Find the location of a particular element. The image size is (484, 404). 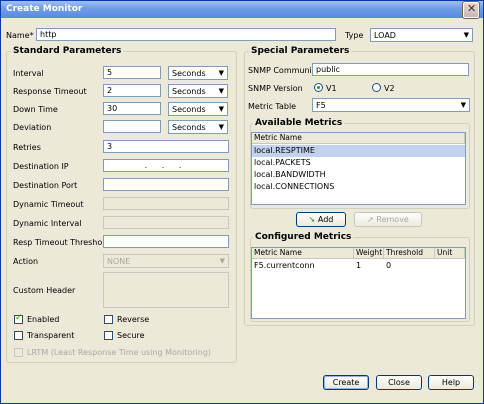

snmp-community-input: public is located at coordinates (390, 69).